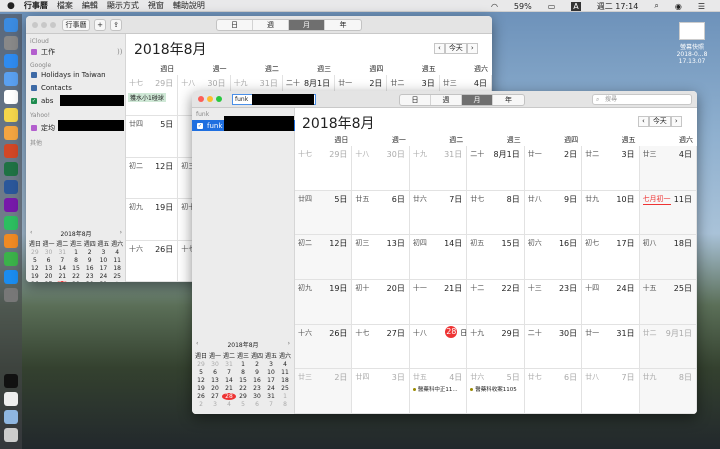 The image size is (720, 449). I want to click on day-cell: 廿九 10日, so click(611, 213).